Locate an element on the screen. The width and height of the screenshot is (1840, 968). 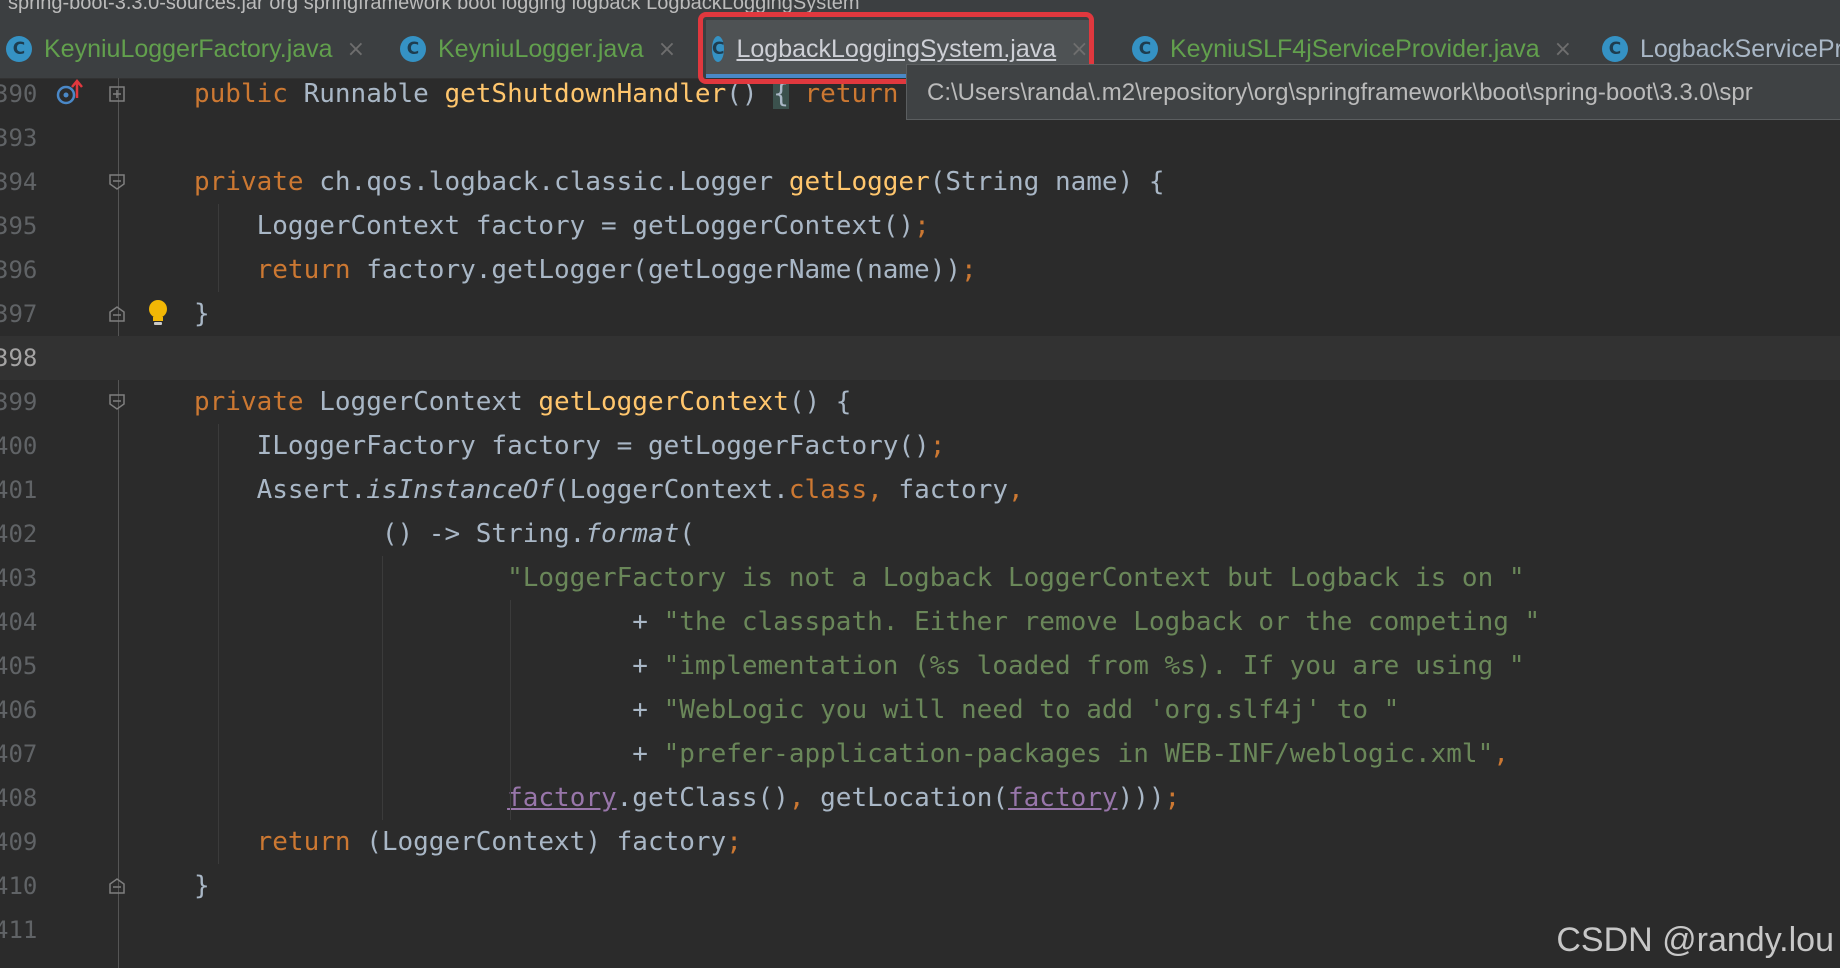
tab-keyniu-logger: C KeyniuLogger.java × is located at coordinates (538, 49).